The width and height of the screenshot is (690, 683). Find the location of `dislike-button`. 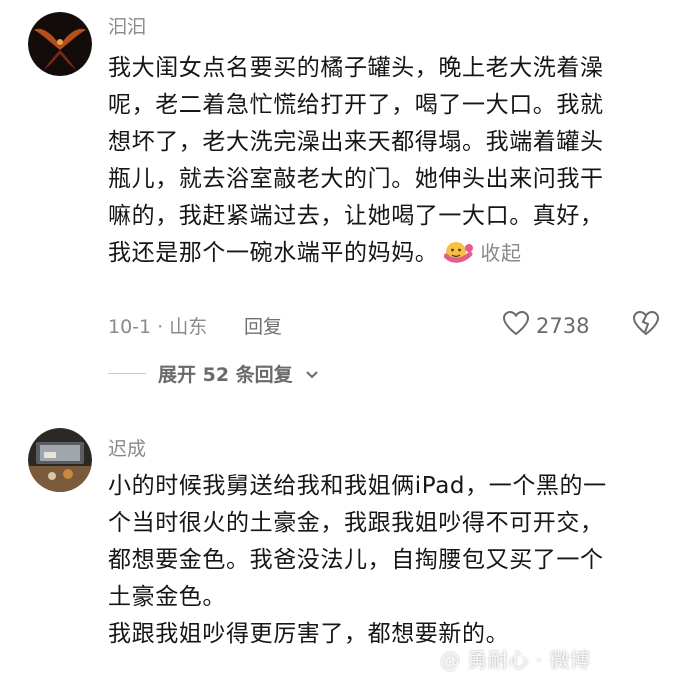

dislike-button is located at coordinates (646, 325).